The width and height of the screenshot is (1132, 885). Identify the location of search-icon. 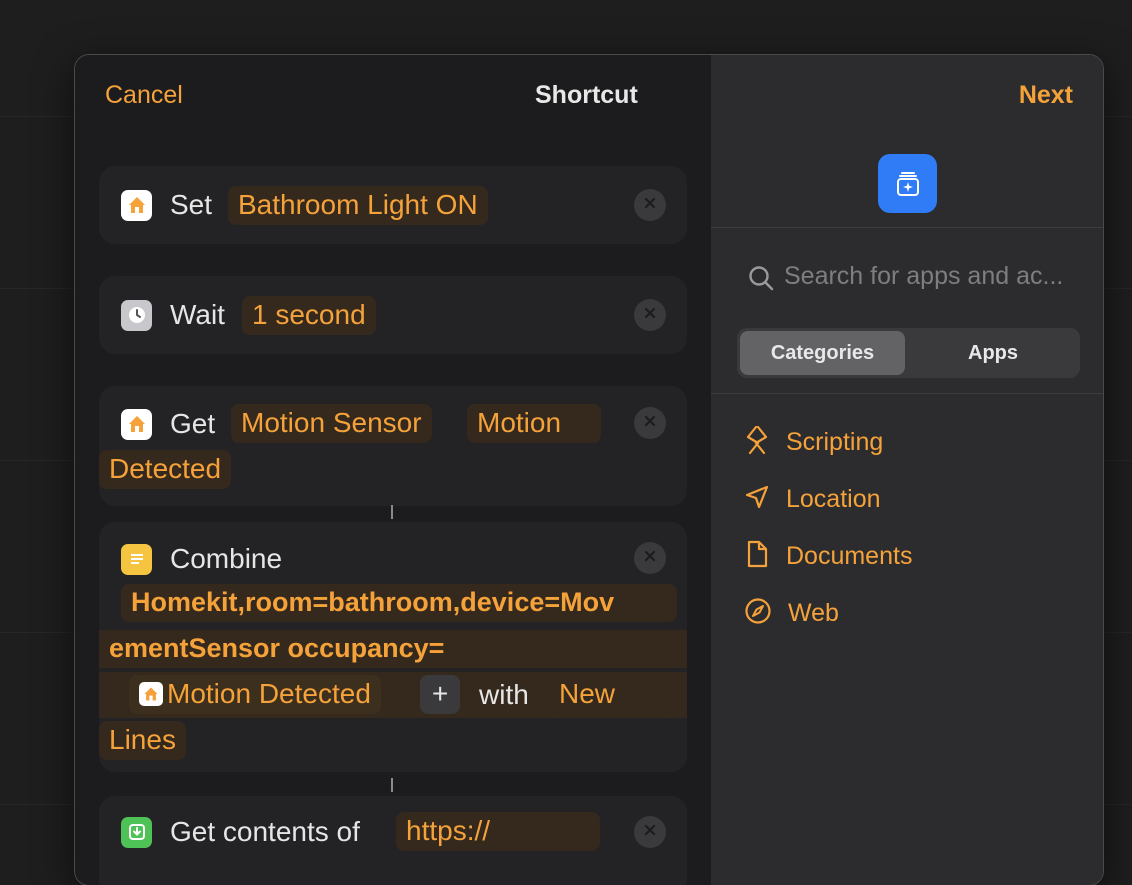
(761, 280).